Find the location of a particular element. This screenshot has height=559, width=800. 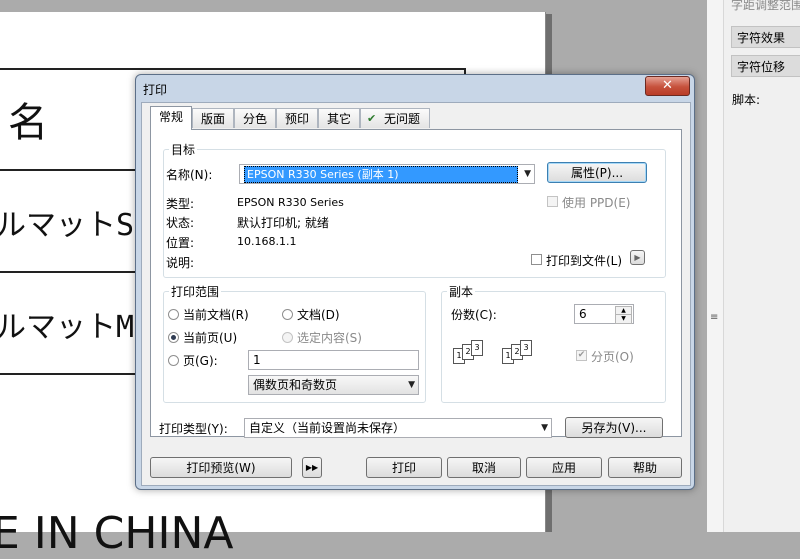

file-options-arrow-icon: ▶ is located at coordinates (637, 257).